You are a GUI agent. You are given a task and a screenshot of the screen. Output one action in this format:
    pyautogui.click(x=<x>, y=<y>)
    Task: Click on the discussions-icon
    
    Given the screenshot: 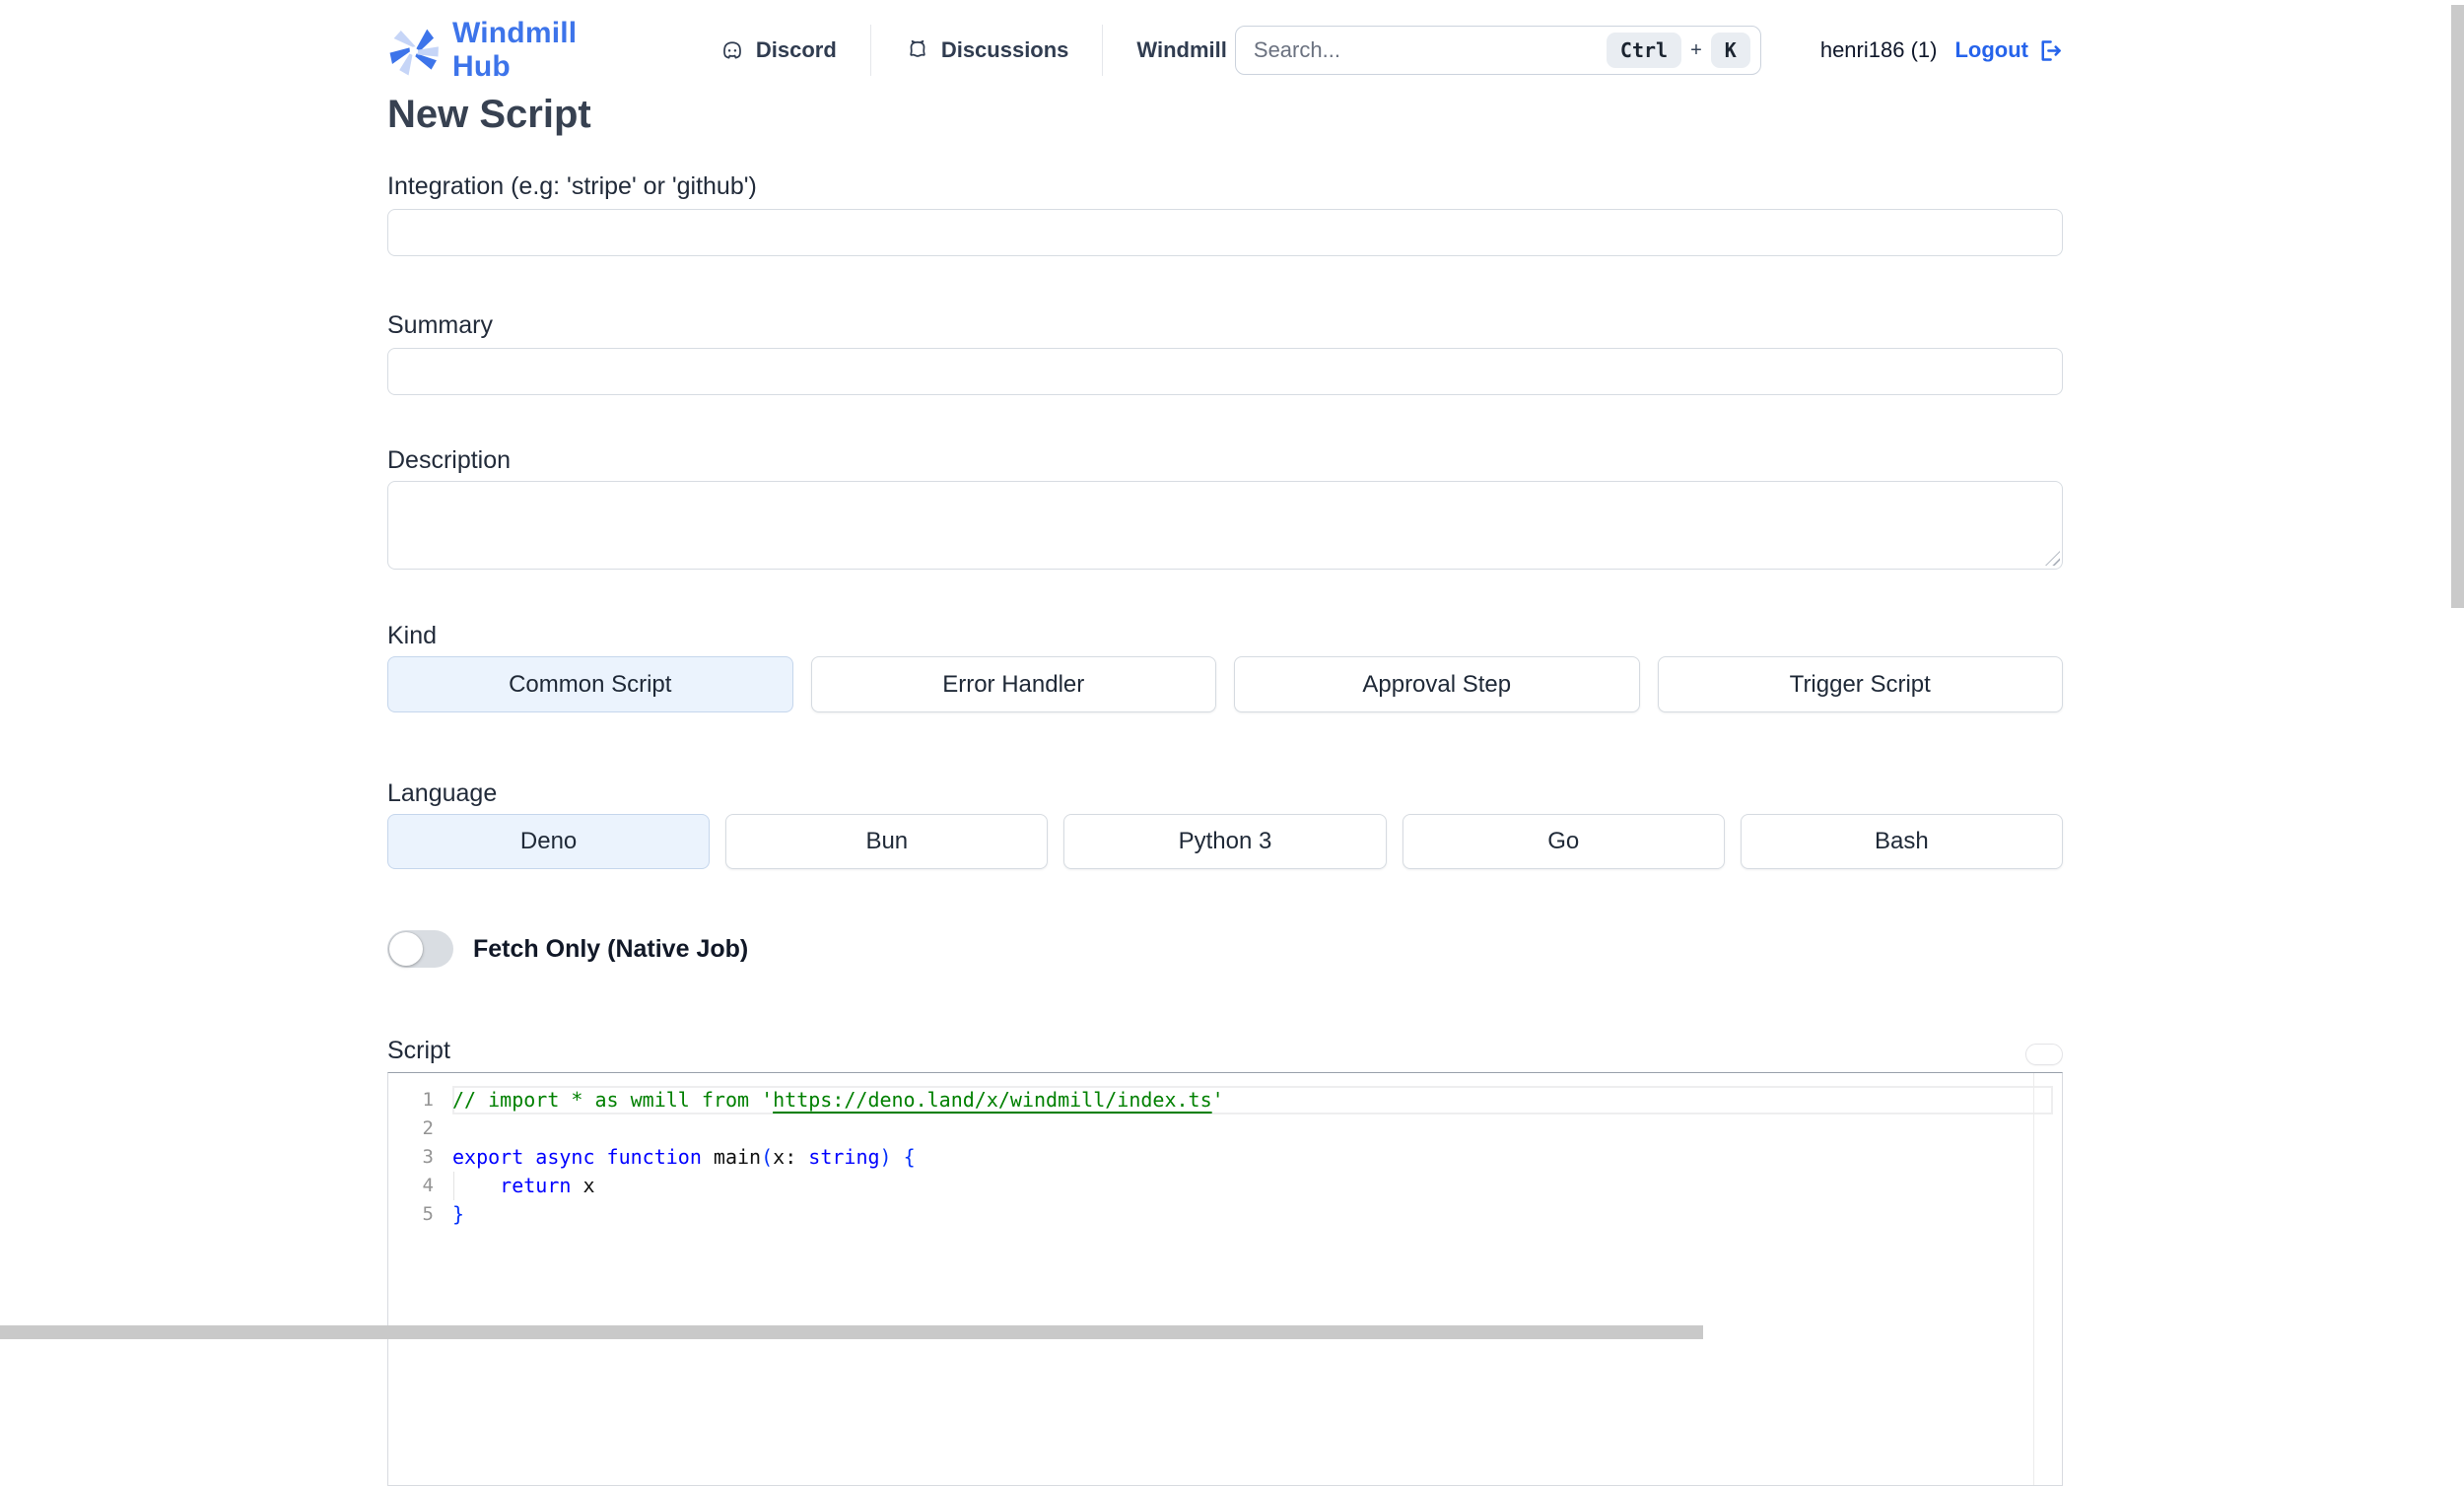 What is the action you would take?
    pyautogui.click(x=917, y=50)
    